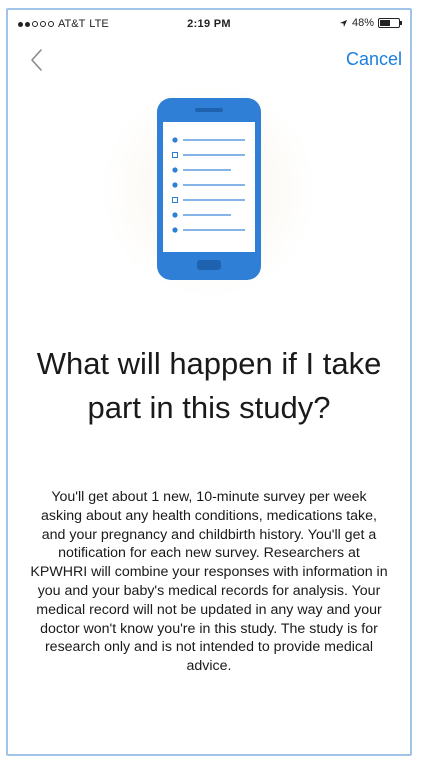 The image size is (423, 762). I want to click on phone-checklist-icon, so click(209, 190).